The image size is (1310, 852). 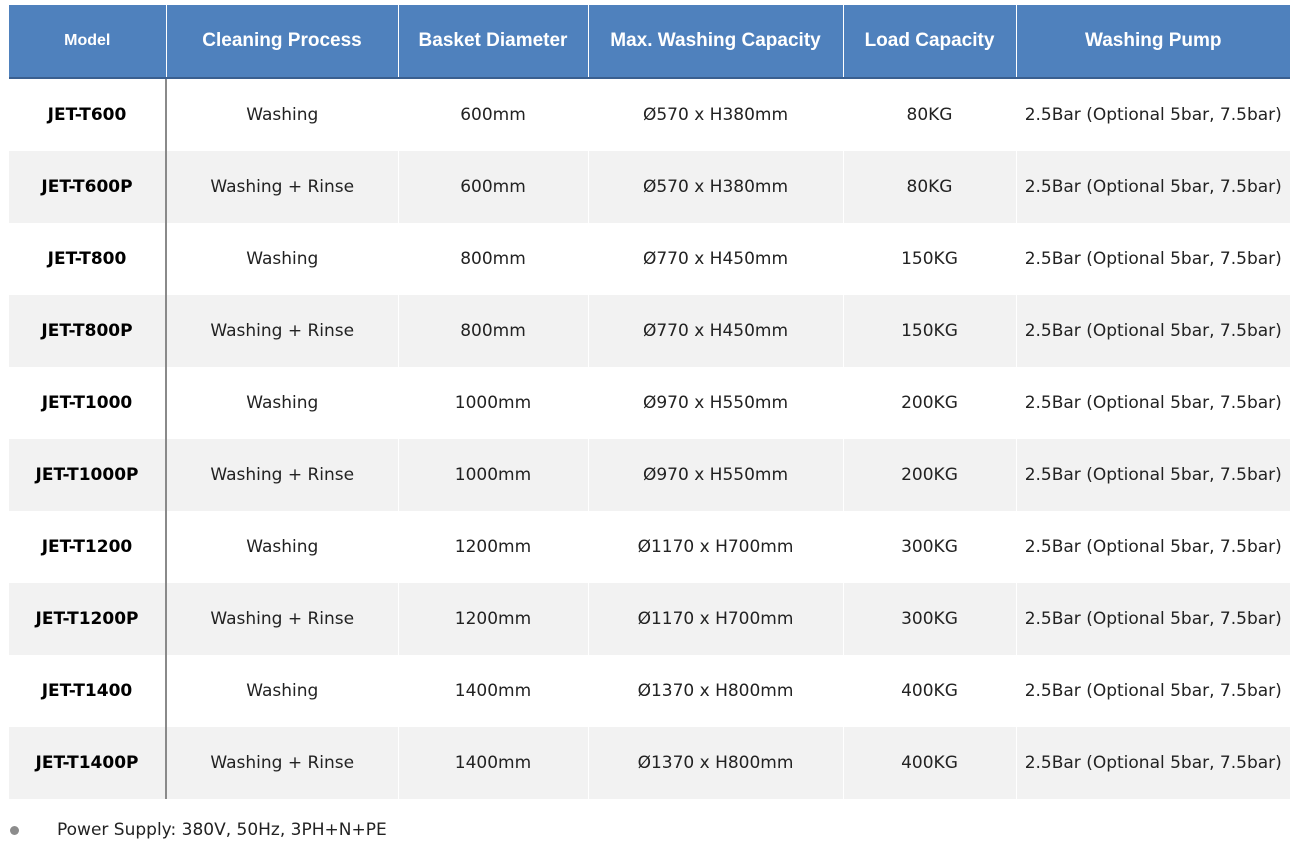 I want to click on header-basket-diameter: Basket Diameter, so click(x=493, y=42).